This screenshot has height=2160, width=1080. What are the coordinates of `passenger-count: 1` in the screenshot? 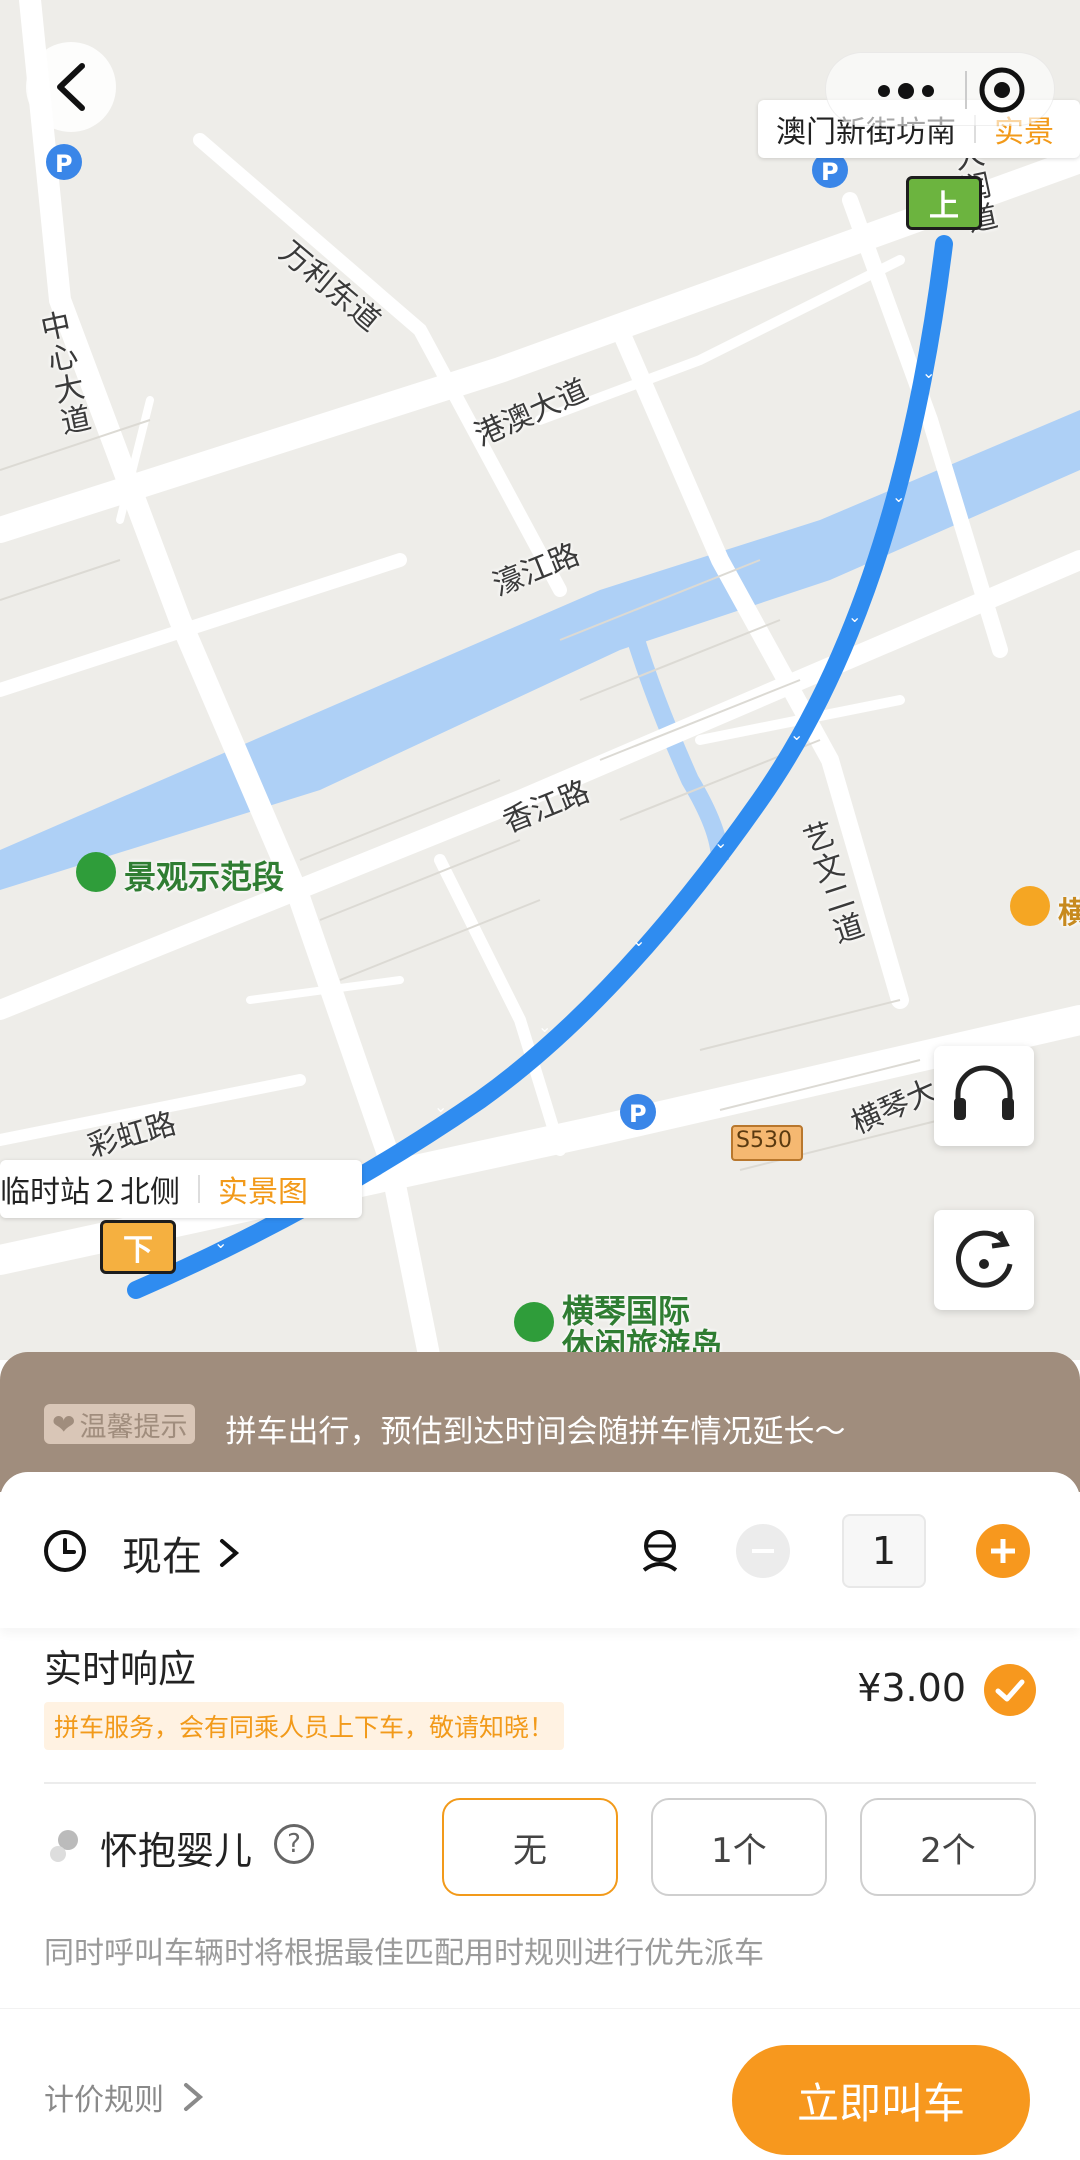 It's located at (884, 1551).